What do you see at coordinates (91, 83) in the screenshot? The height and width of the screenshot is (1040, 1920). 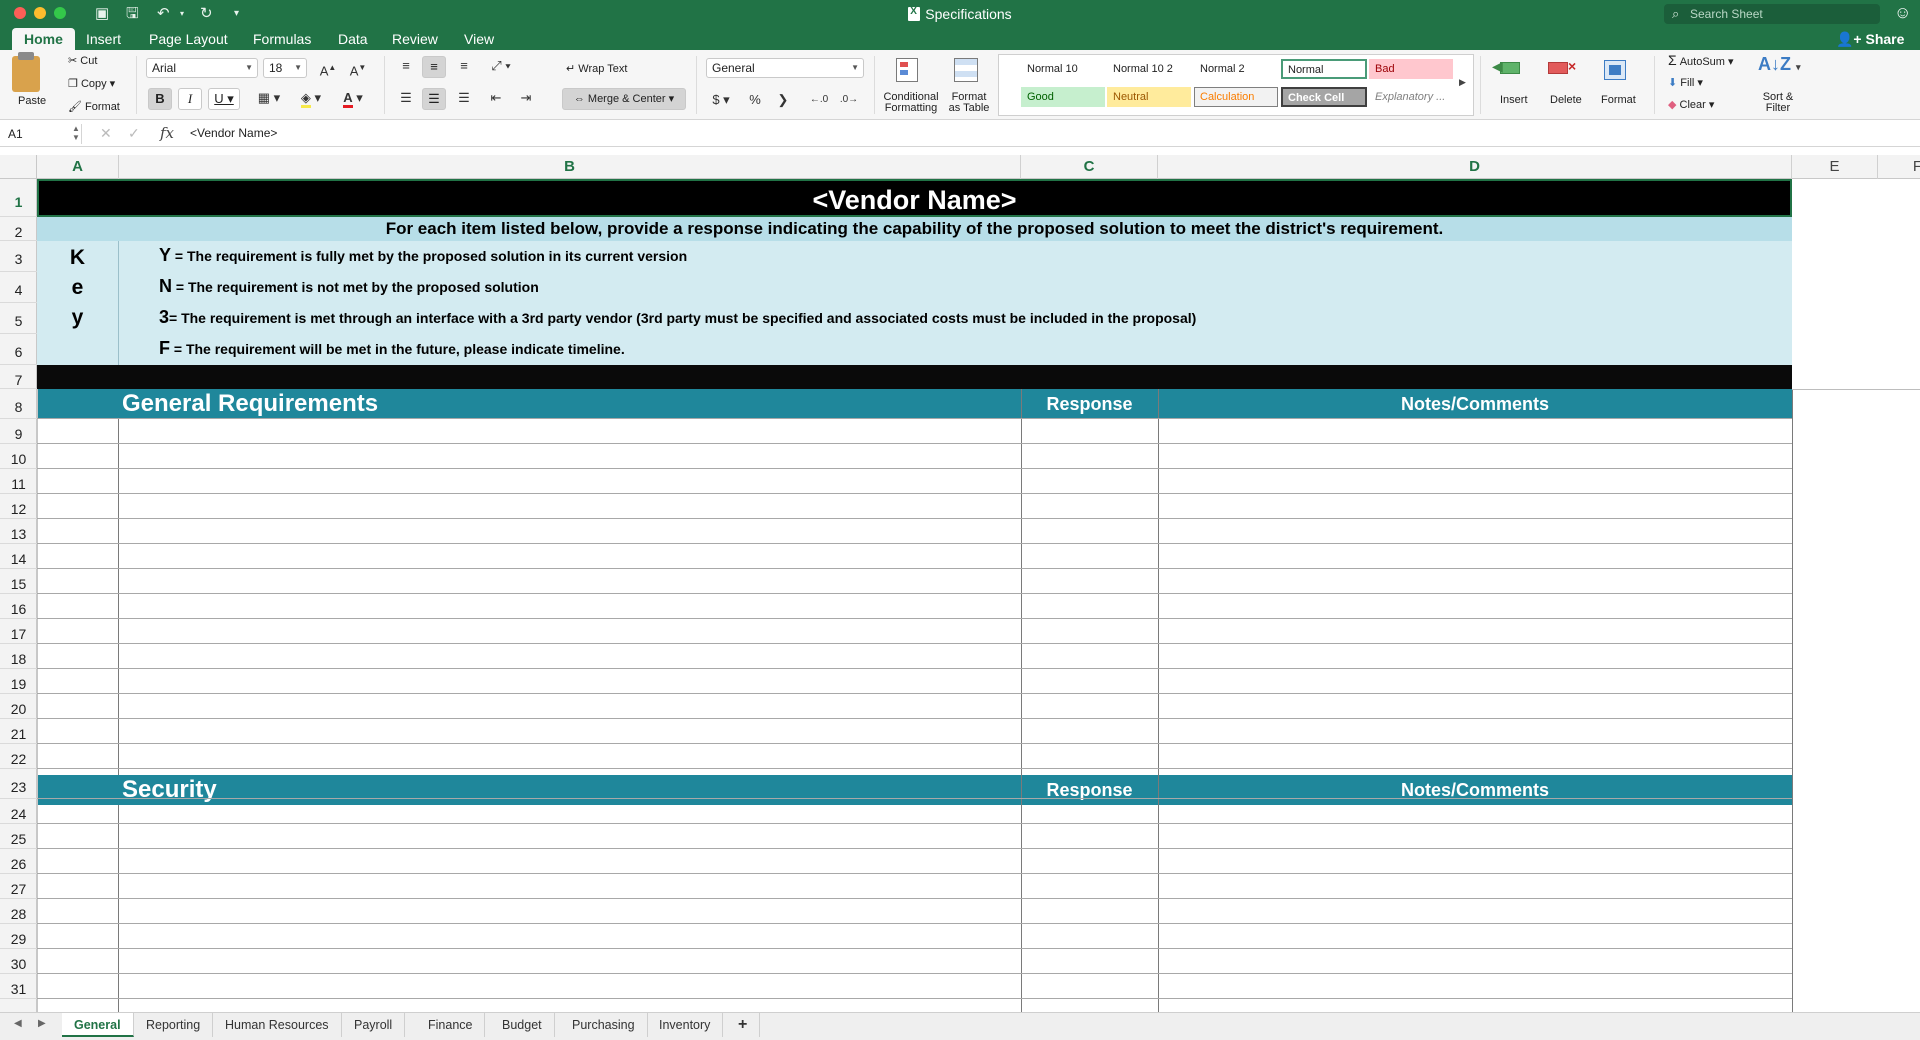 I see `copy-button: ❐ Copy ▾` at bounding box center [91, 83].